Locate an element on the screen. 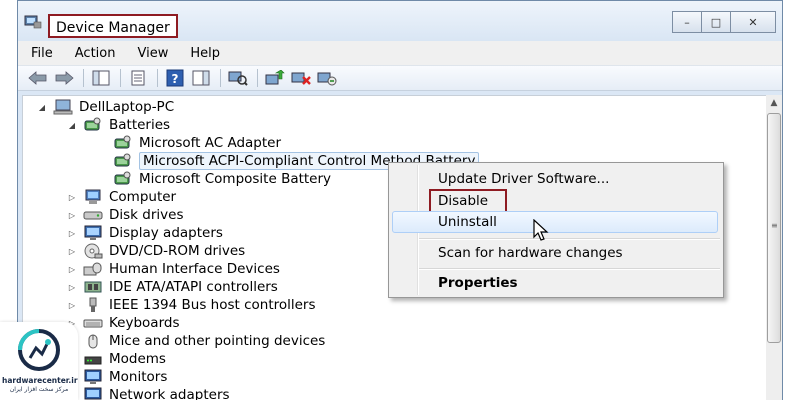 This screenshot has width=800, height=400. keyboard-icon is located at coordinates (93, 323).